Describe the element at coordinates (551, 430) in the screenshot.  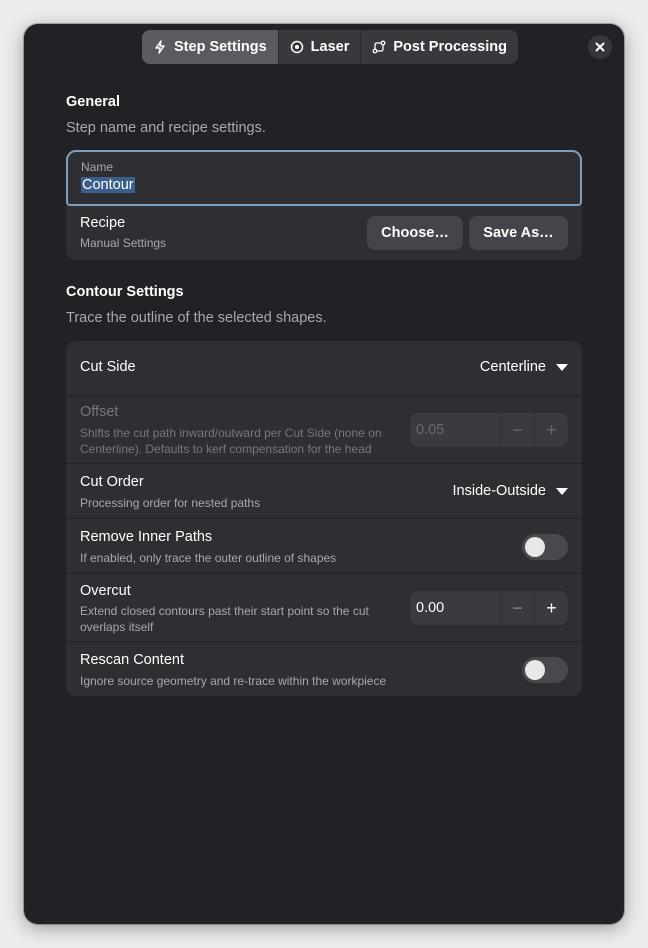
I see `offset-increment-button: +` at that location.